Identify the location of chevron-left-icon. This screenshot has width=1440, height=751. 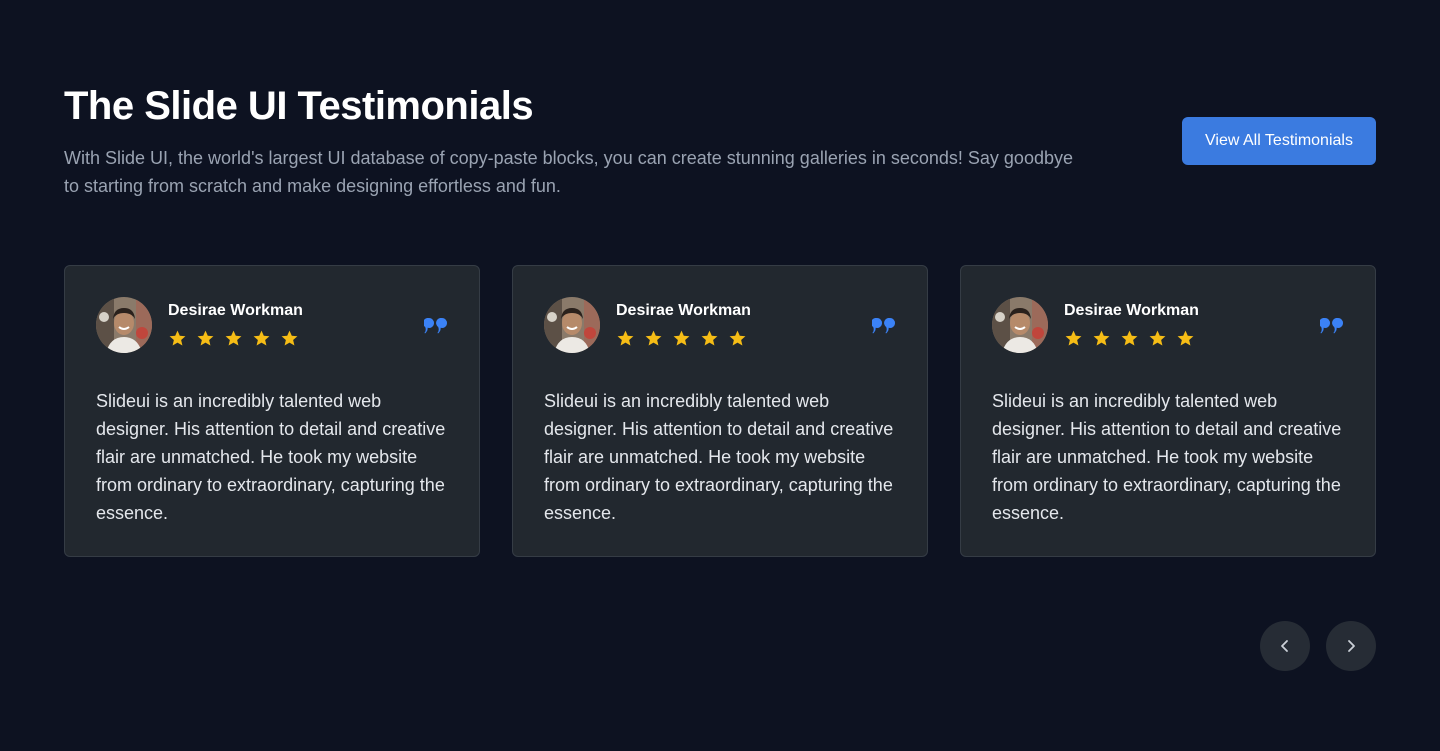
(1284, 646).